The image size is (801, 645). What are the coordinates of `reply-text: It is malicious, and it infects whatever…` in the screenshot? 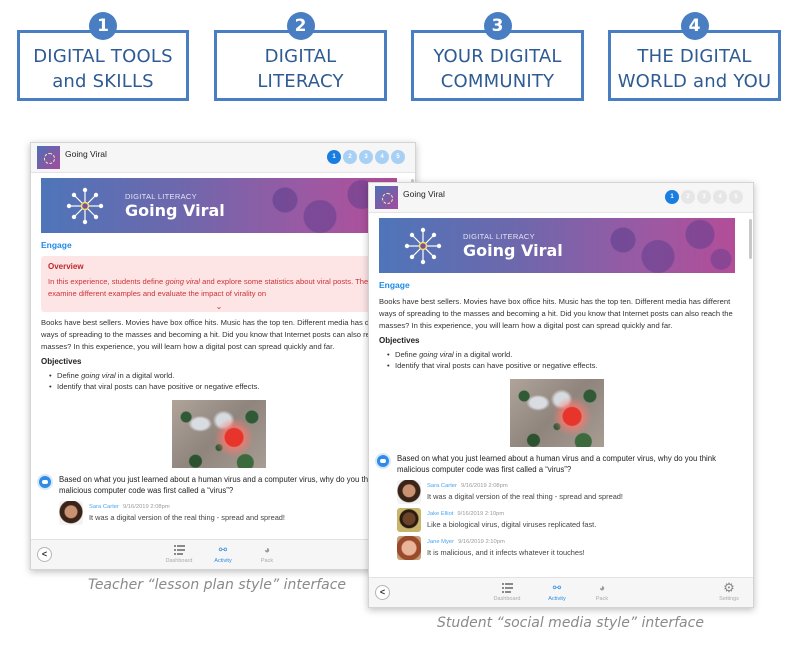 It's located at (506, 552).